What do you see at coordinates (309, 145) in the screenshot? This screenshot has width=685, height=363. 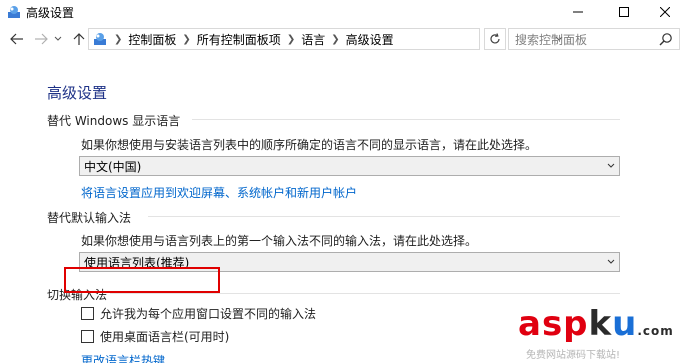 I see `display-language-description: 如果你想使用与安装语言列表中的顺序所确定的语言不同的显示语言，请在此处选择。` at bounding box center [309, 145].